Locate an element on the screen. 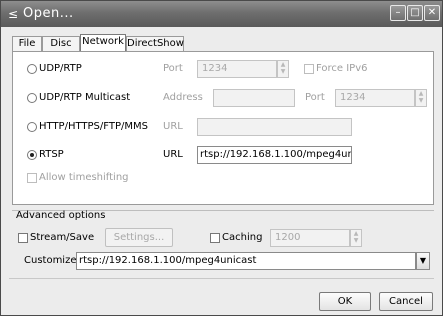 The width and height of the screenshot is (443, 316). ok-button: OK is located at coordinates (345, 301).